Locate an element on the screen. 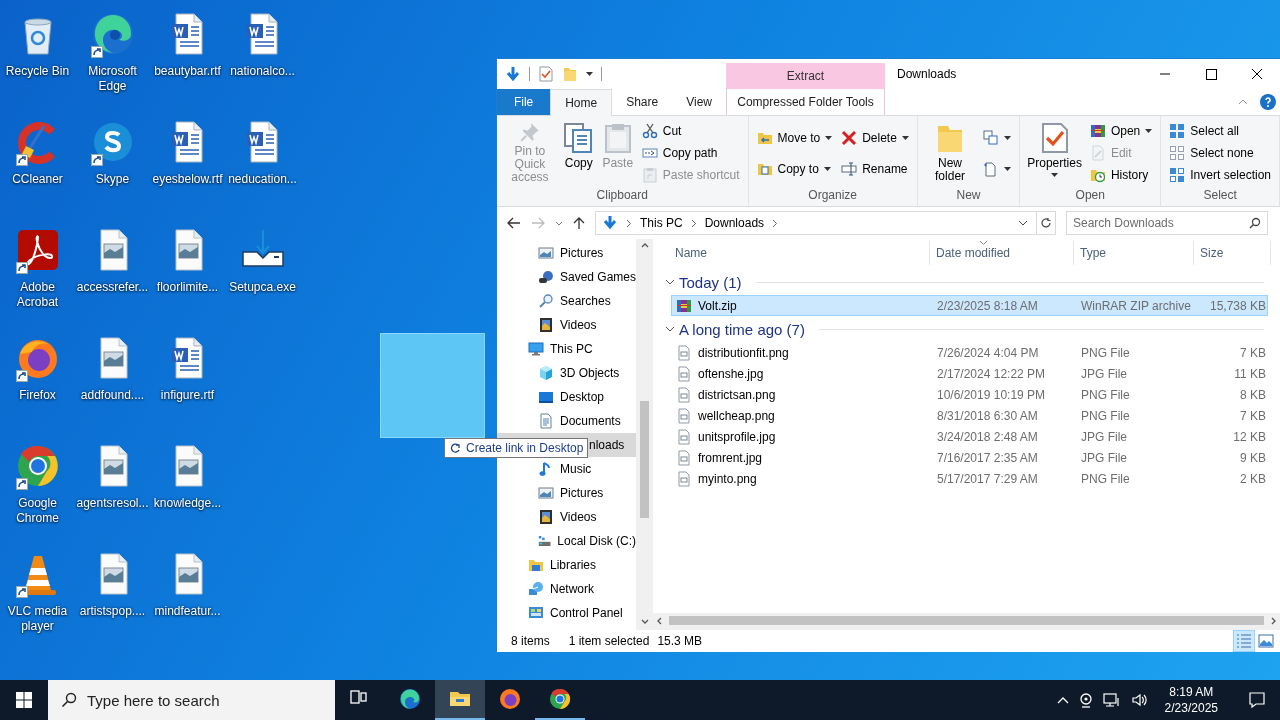  desktop-icon-label: eyesbelow.rtf is located at coordinates (187, 179).